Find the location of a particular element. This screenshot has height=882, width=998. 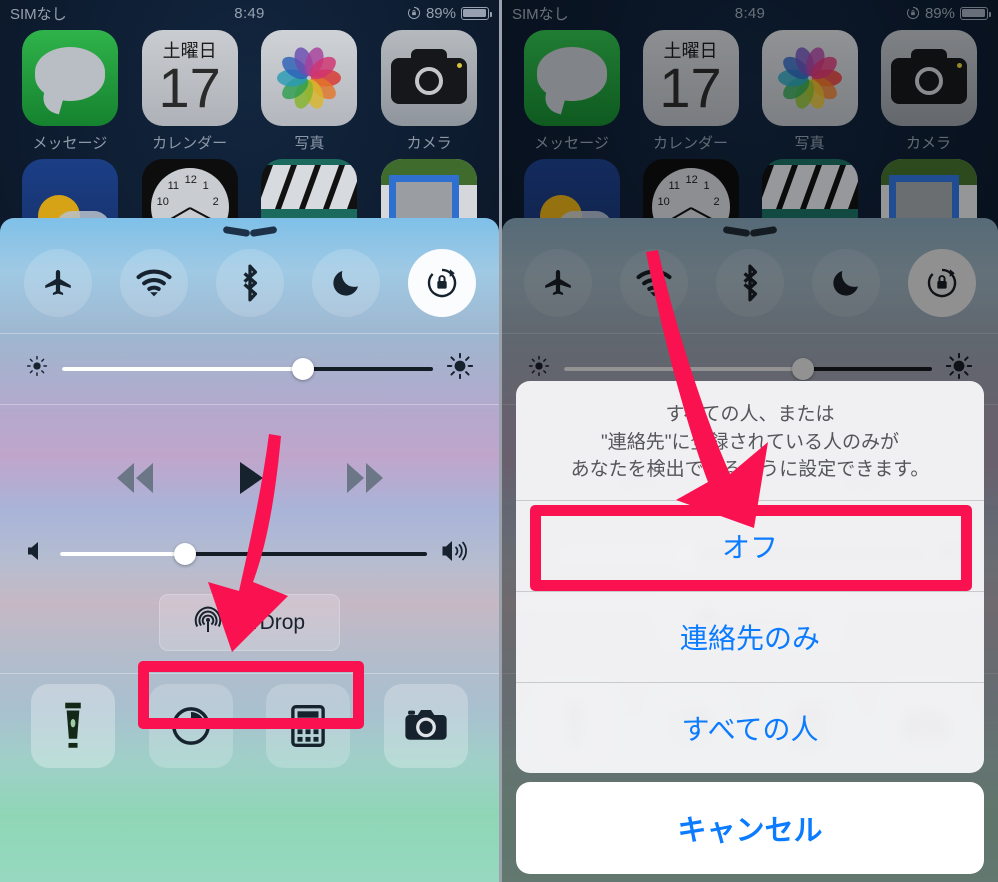

airdrop-option-off: オフ is located at coordinates (750, 546).